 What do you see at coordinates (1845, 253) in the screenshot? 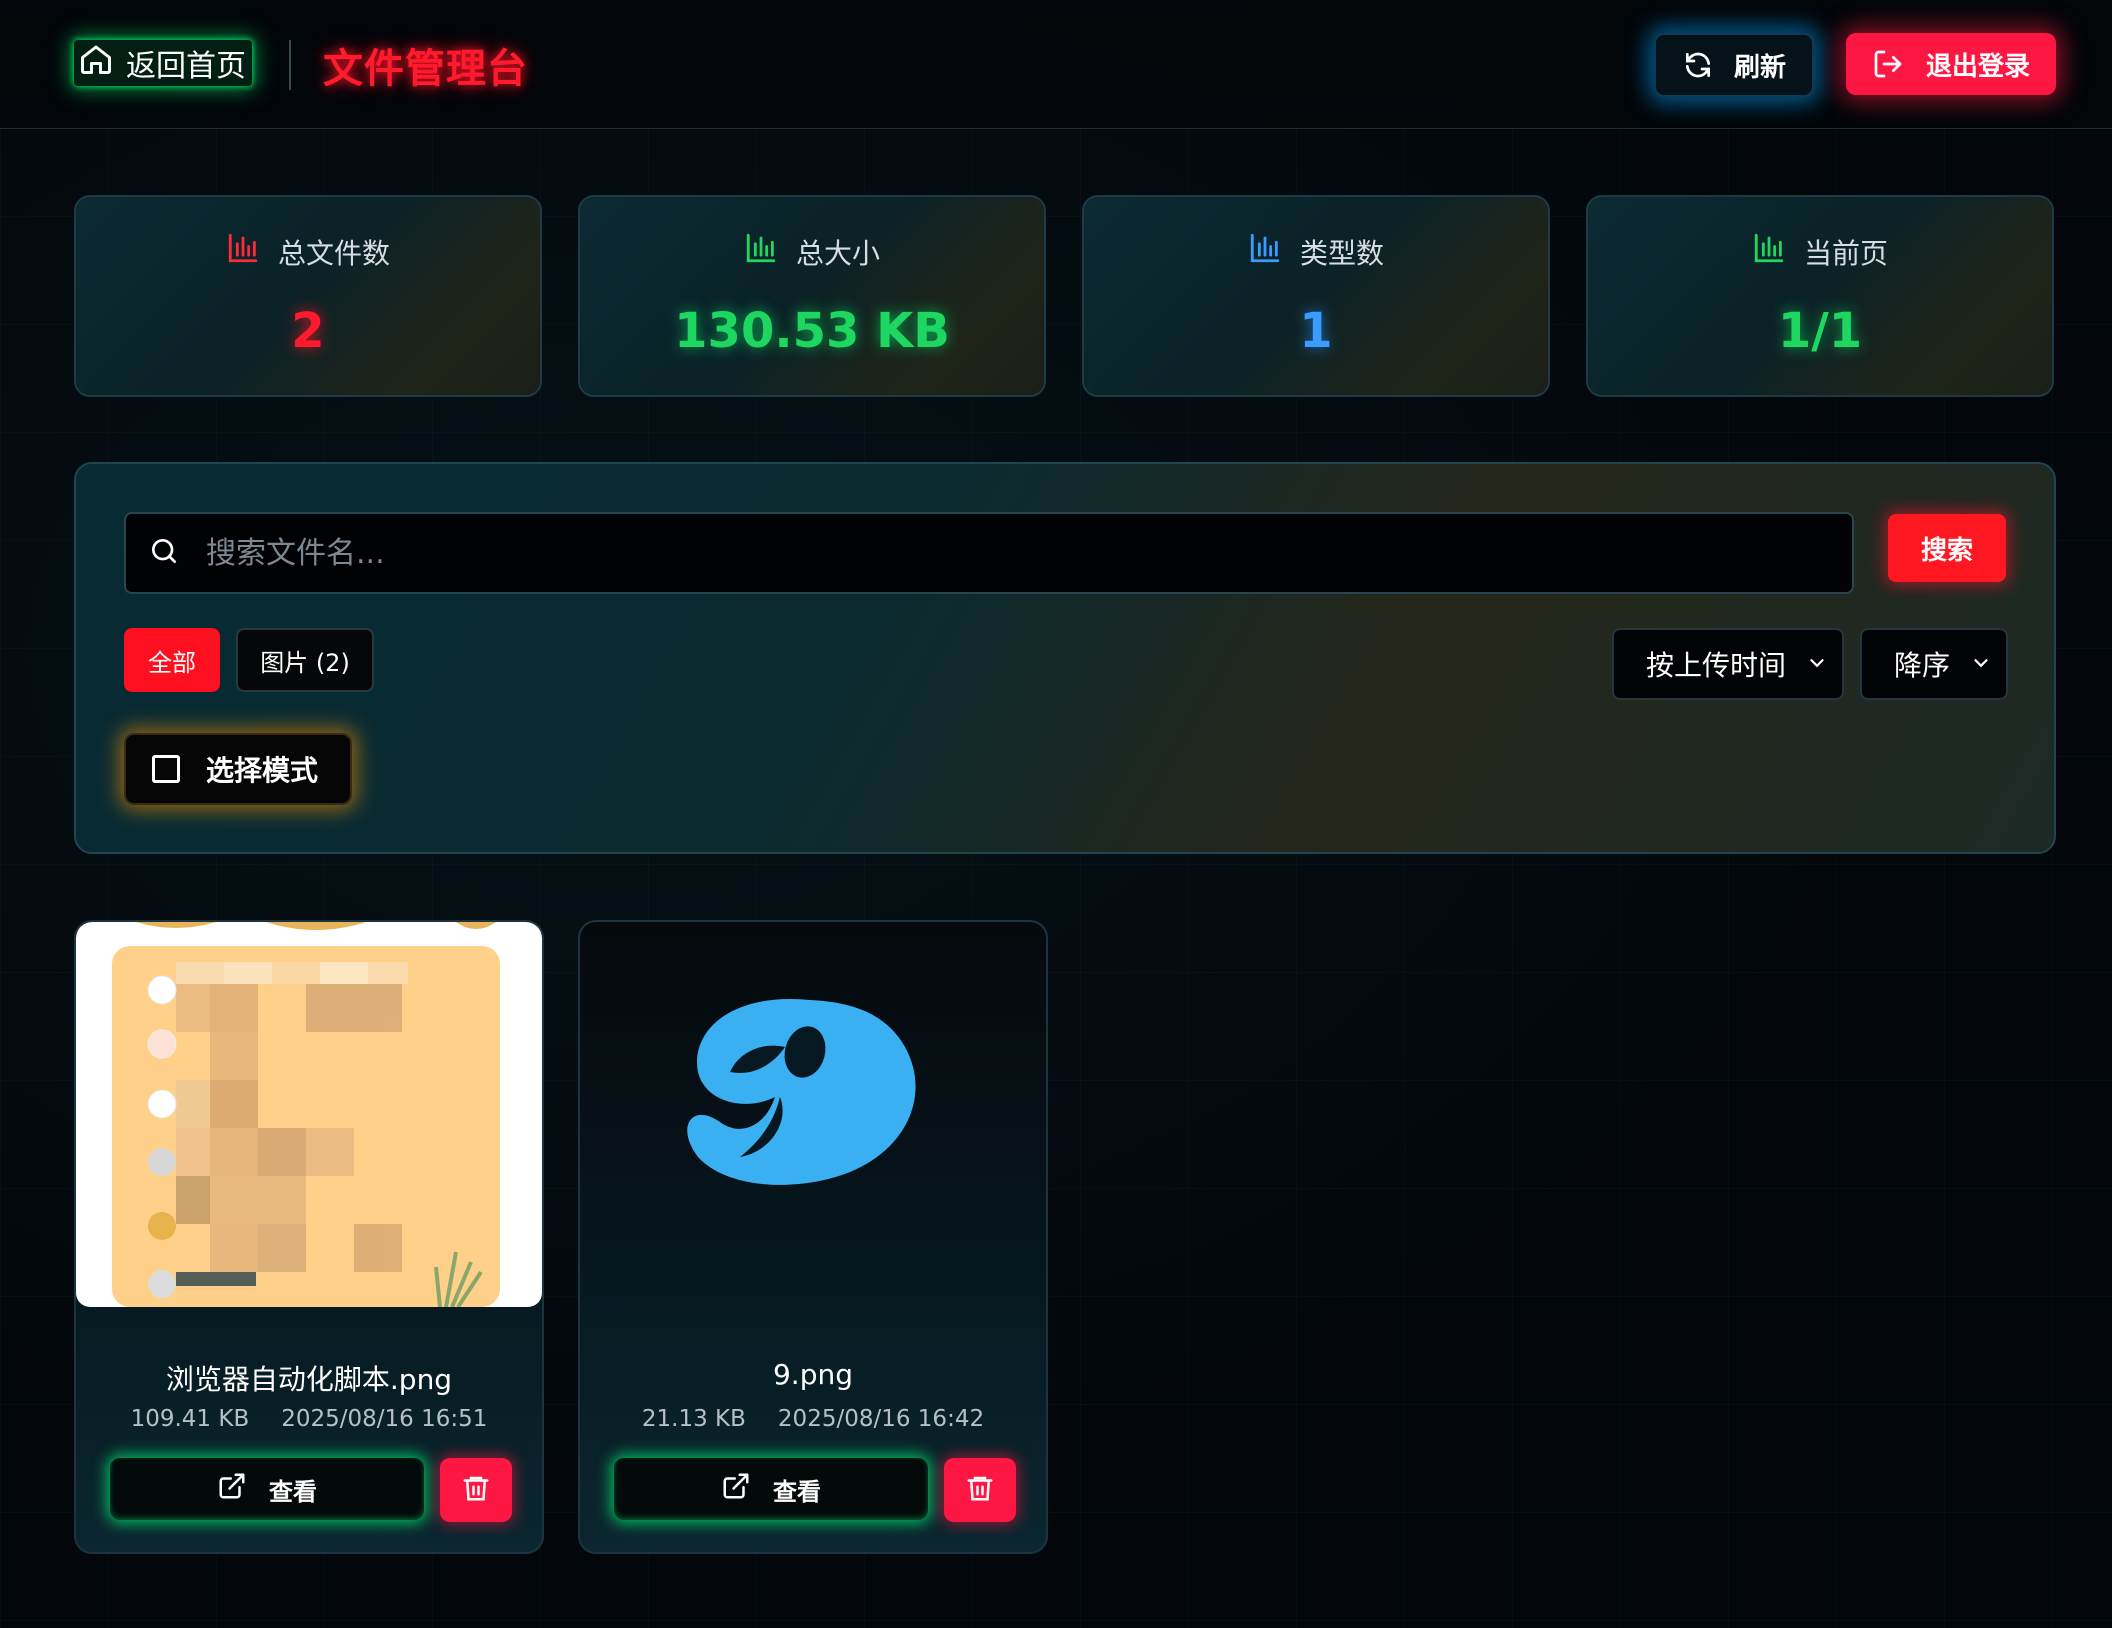
I see `stat-label: 当前页` at bounding box center [1845, 253].